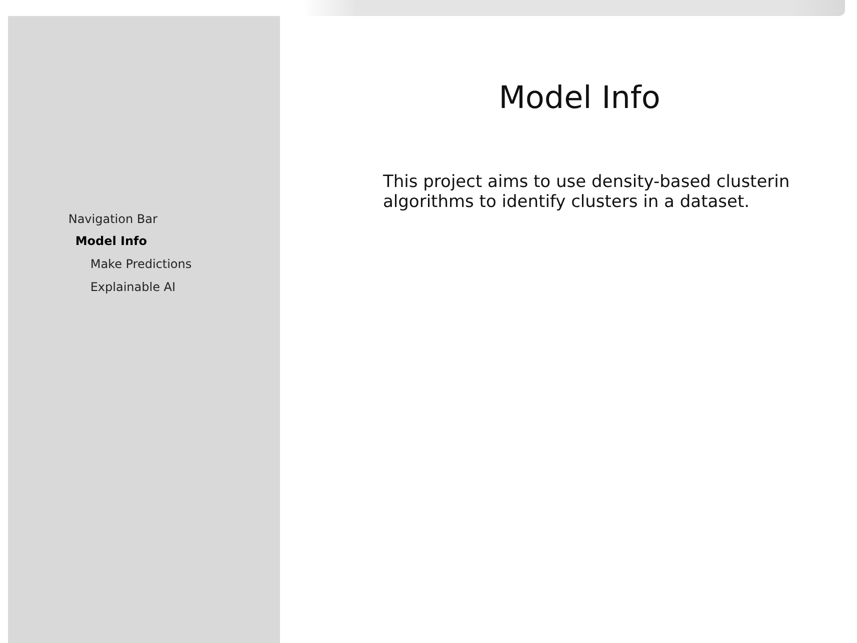  Describe the element at coordinates (113, 219) in the screenshot. I see `nav-heading: Navigation Bar` at that location.